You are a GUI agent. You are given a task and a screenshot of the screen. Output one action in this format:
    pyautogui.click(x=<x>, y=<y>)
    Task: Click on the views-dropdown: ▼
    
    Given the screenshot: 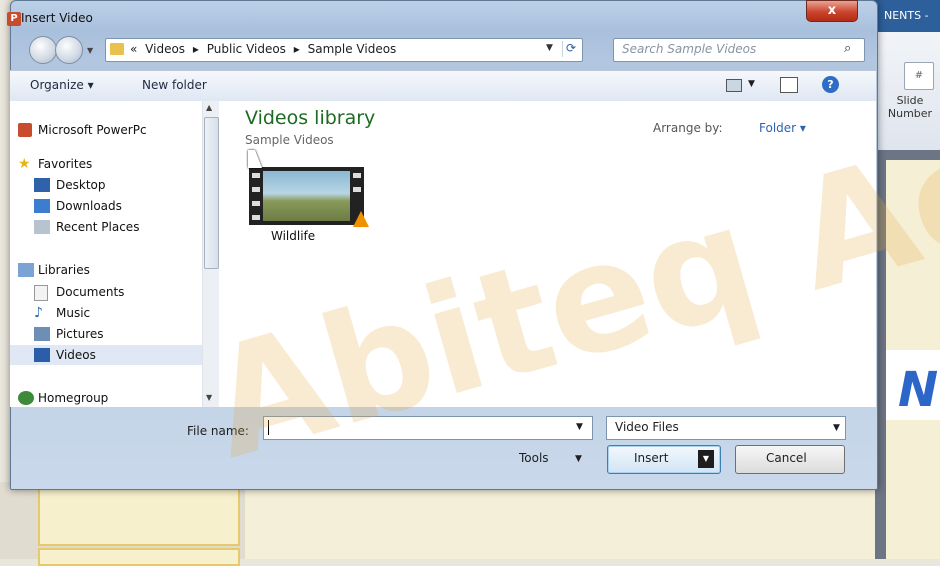 What is the action you would take?
    pyautogui.click(x=751, y=84)
    